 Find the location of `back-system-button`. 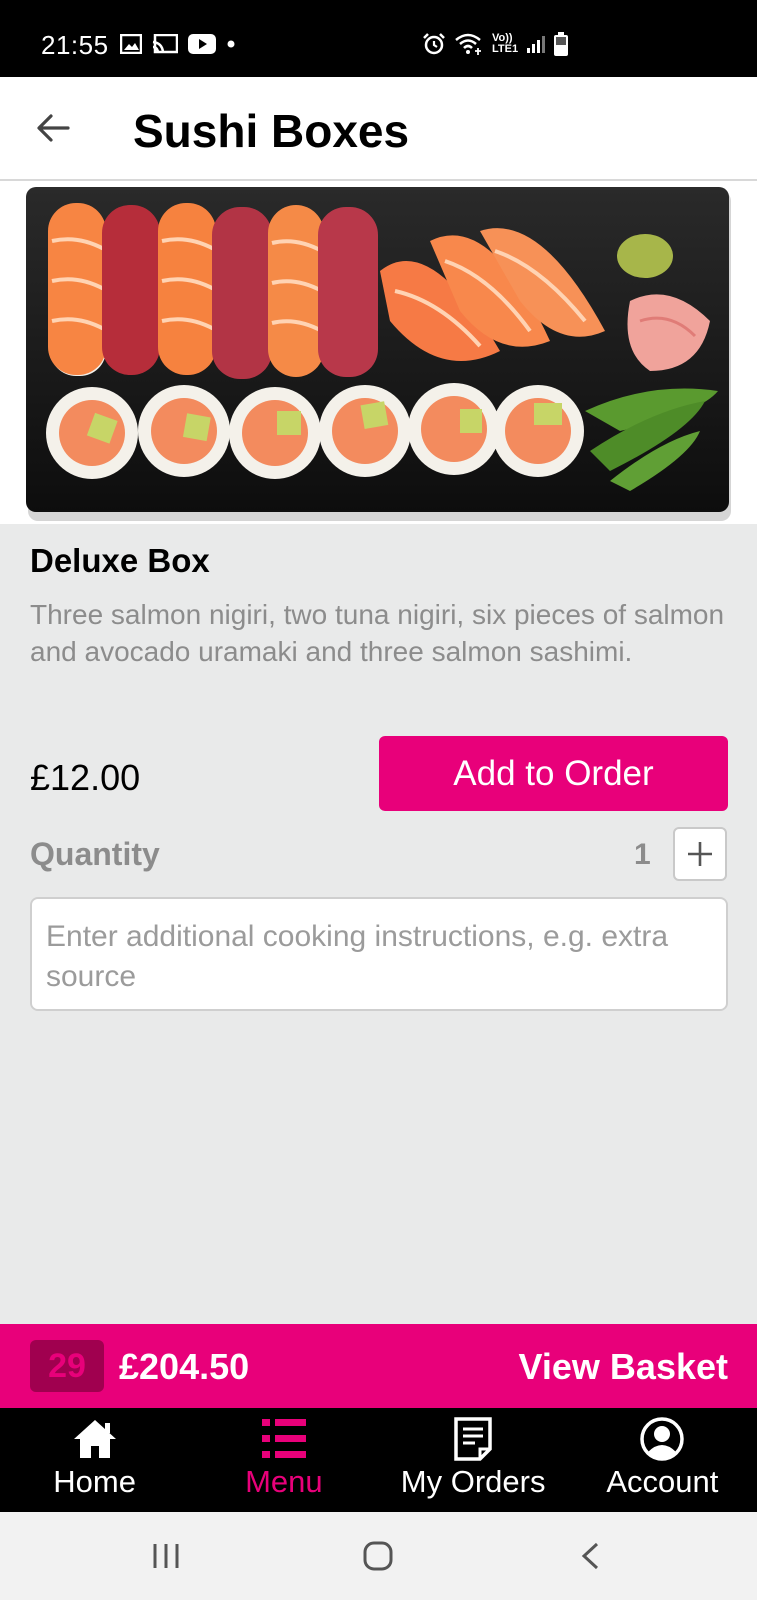

back-system-button is located at coordinates (590, 1556).